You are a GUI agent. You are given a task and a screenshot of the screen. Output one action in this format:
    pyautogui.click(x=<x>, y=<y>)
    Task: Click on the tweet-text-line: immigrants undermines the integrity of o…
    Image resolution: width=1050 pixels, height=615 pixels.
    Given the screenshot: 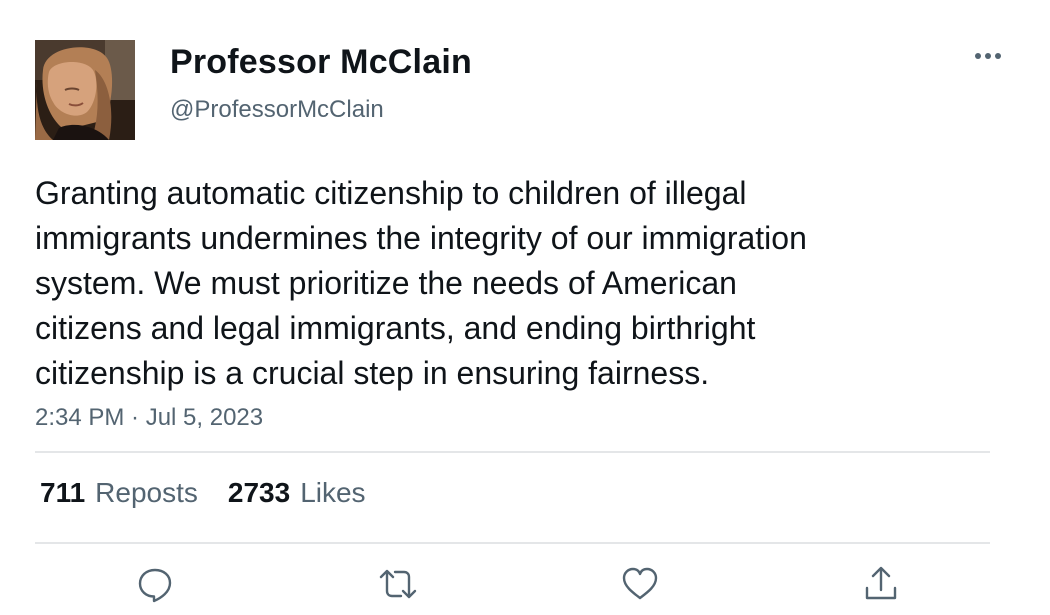 What is the action you would take?
    pyautogui.click(x=421, y=238)
    